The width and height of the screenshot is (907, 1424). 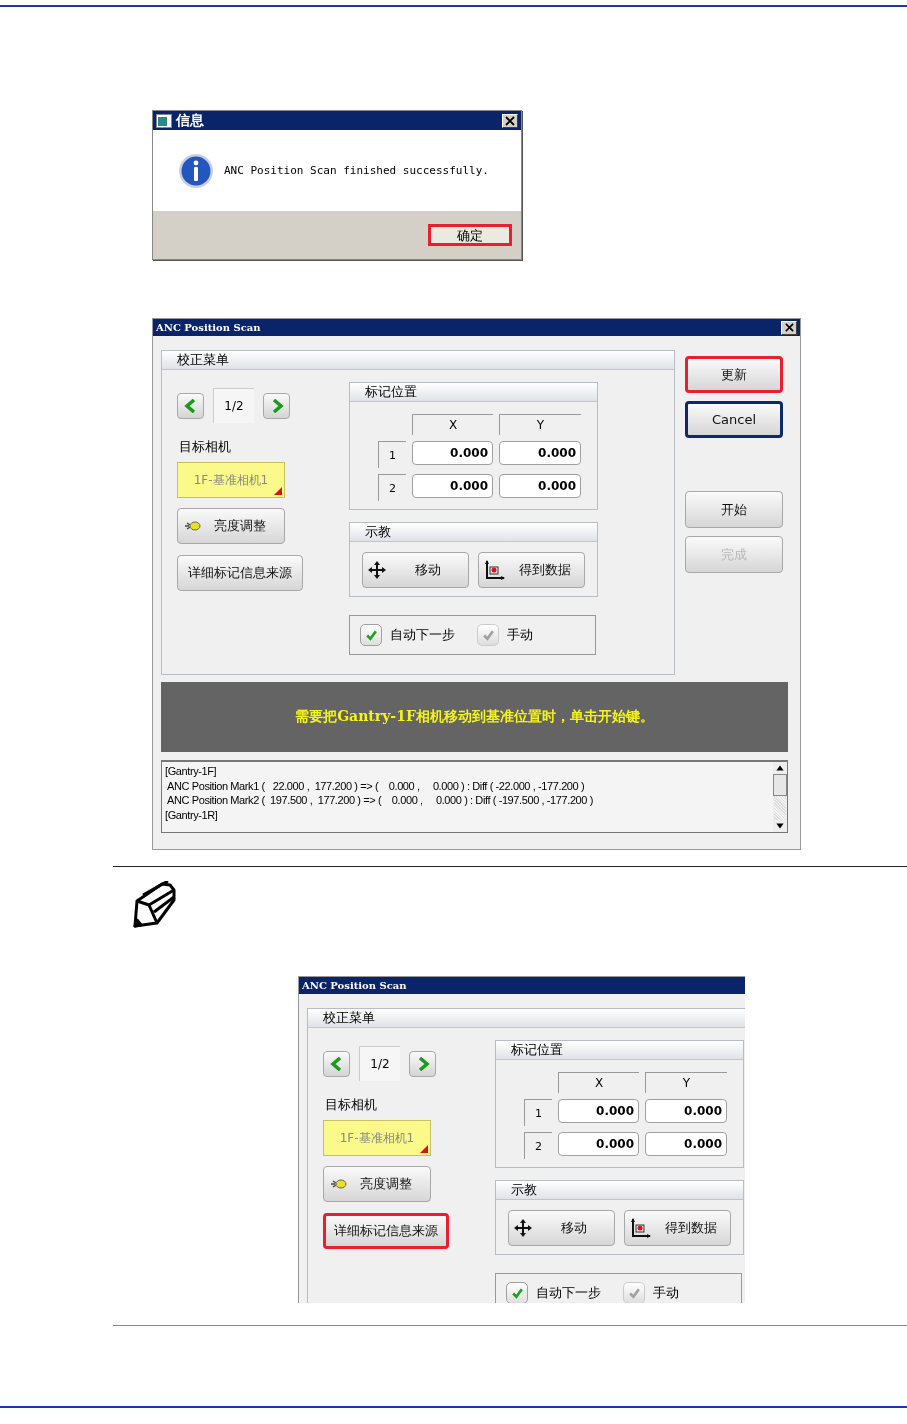 I want to click on scrollbar, so click(x=780, y=797).